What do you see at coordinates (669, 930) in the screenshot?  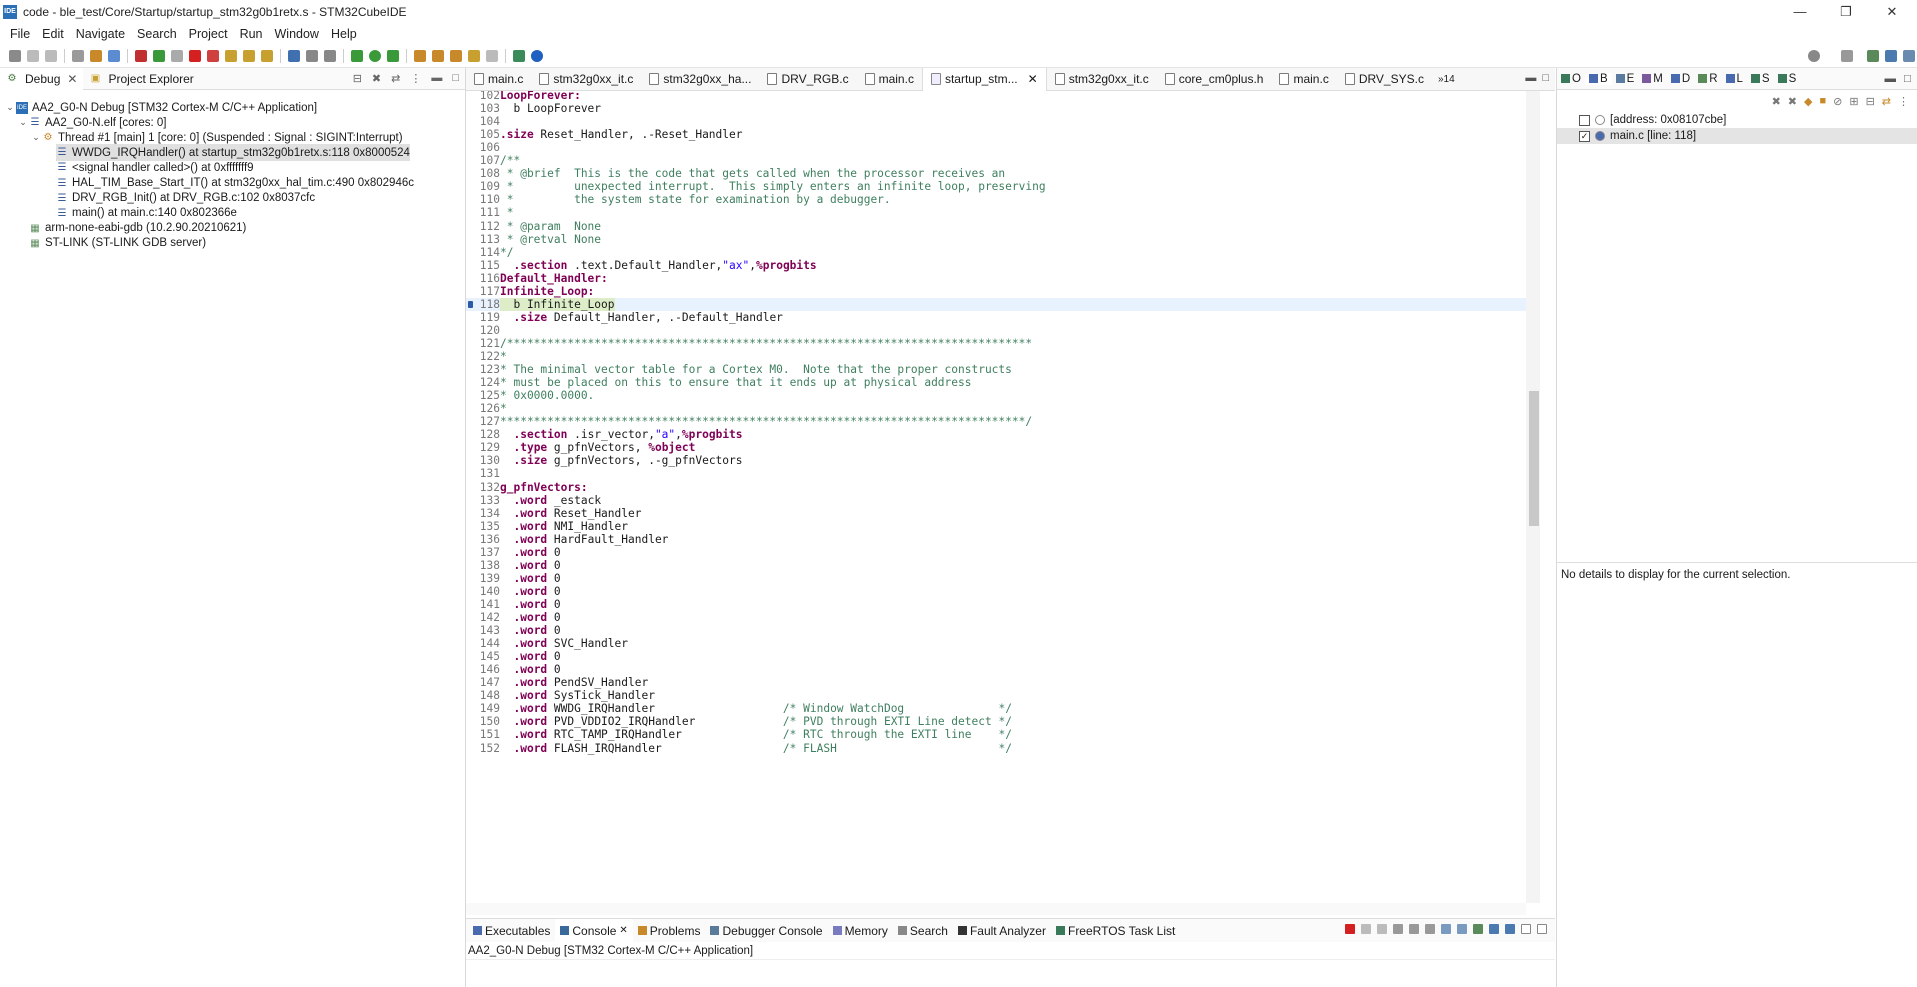 I see `tab-problems: Problems` at bounding box center [669, 930].